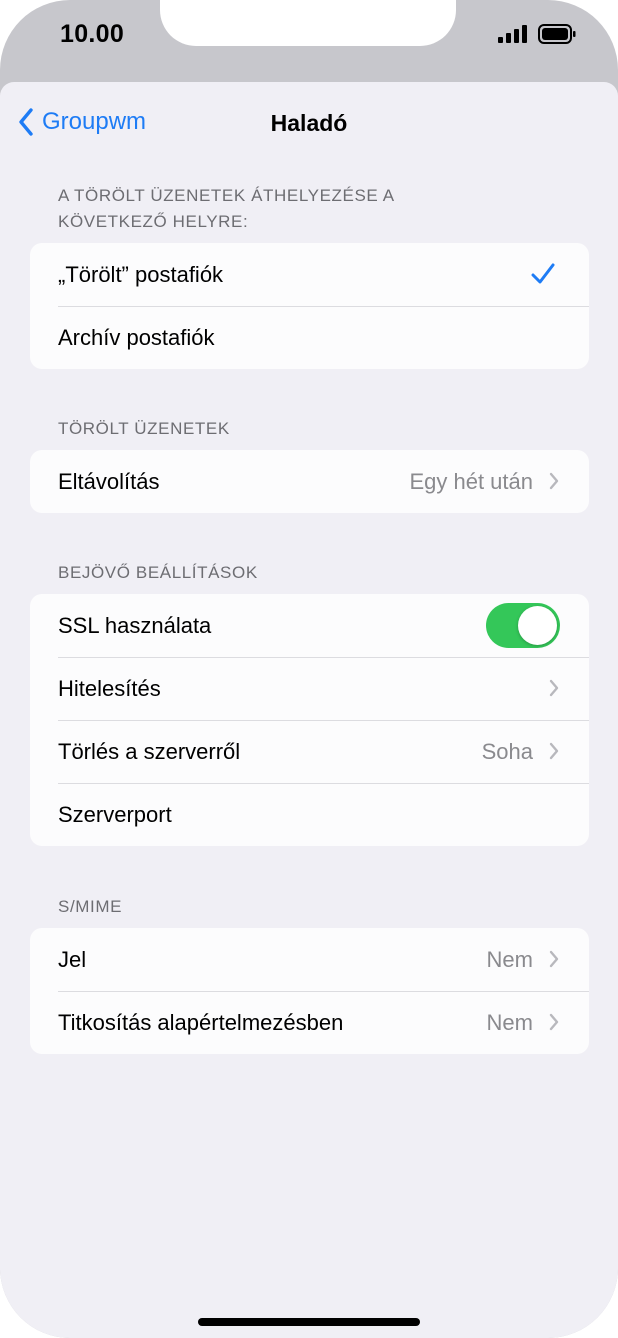  What do you see at coordinates (543, 273) in the screenshot?
I see `checkmark-icon` at bounding box center [543, 273].